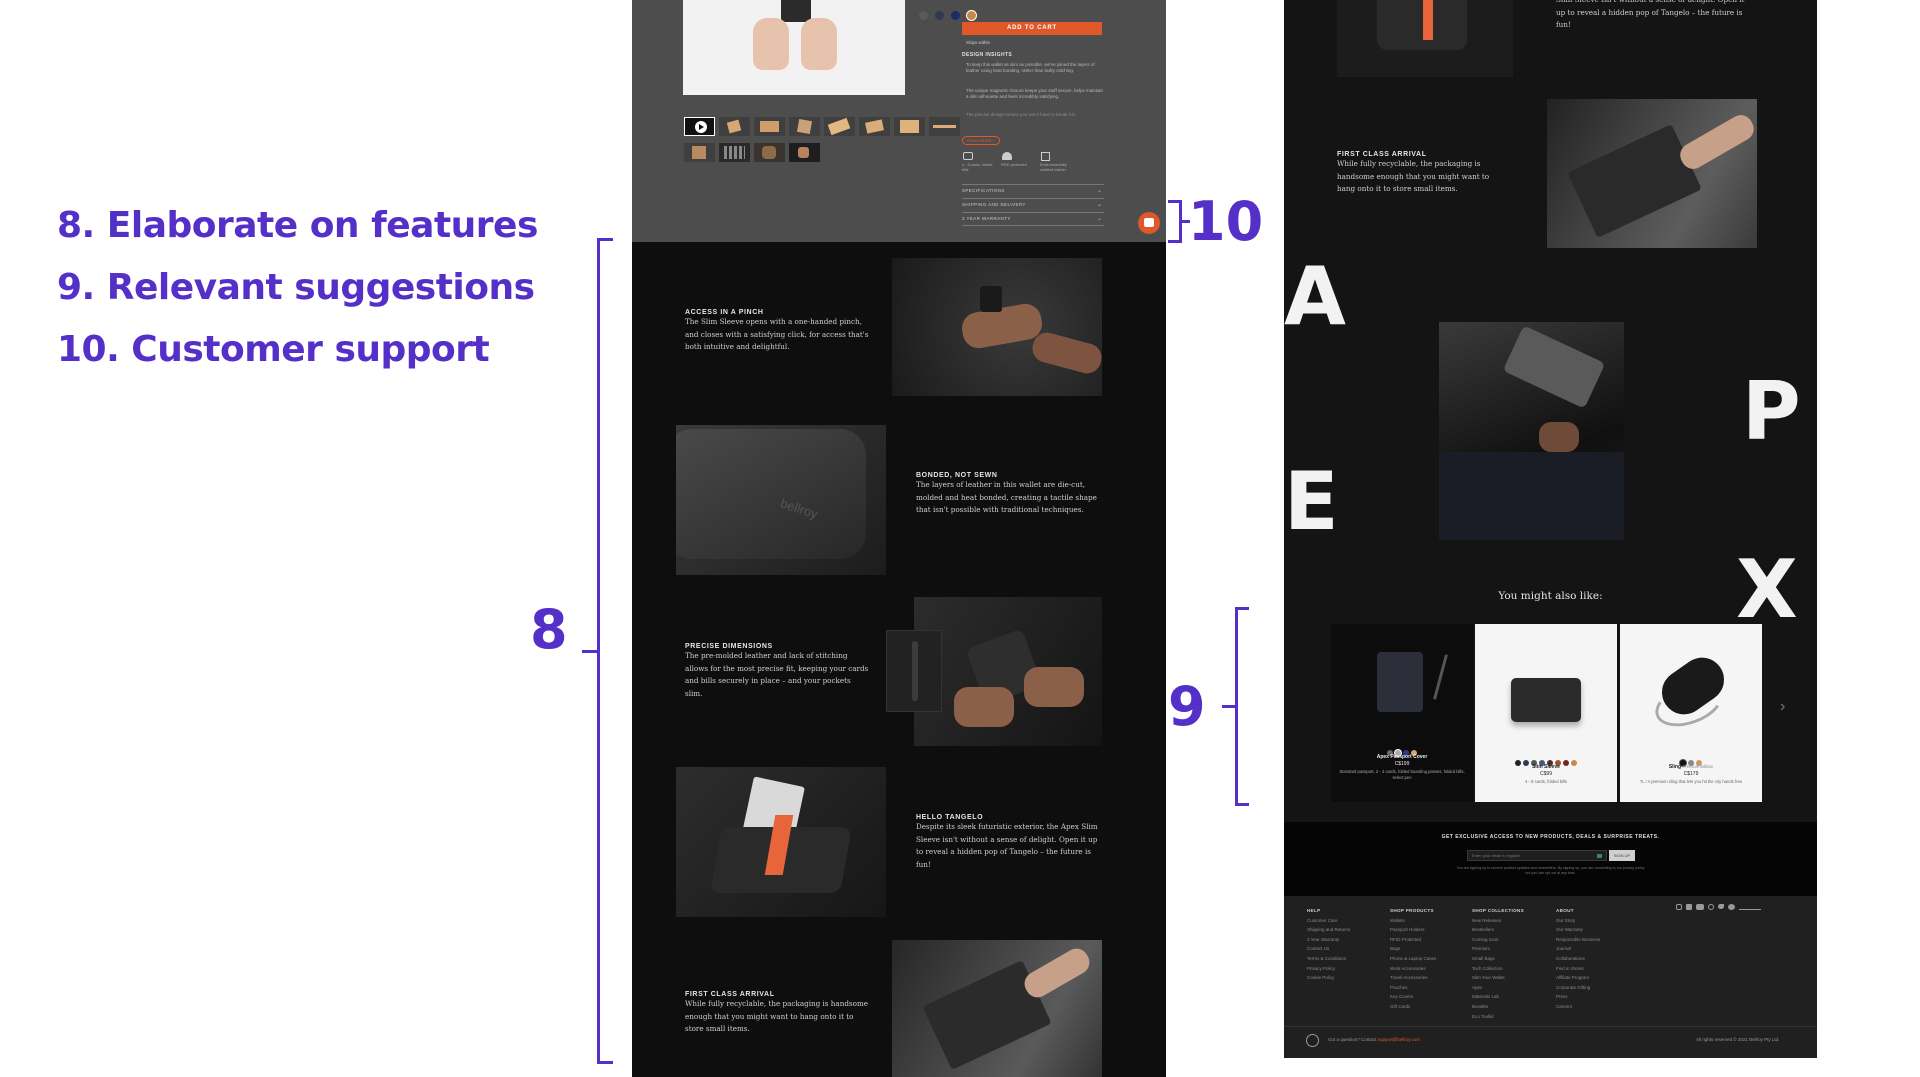 The width and height of the screenshot is (1920, 1077). I want to click on footer-link: Privacy Policy, so click(1328, 969).